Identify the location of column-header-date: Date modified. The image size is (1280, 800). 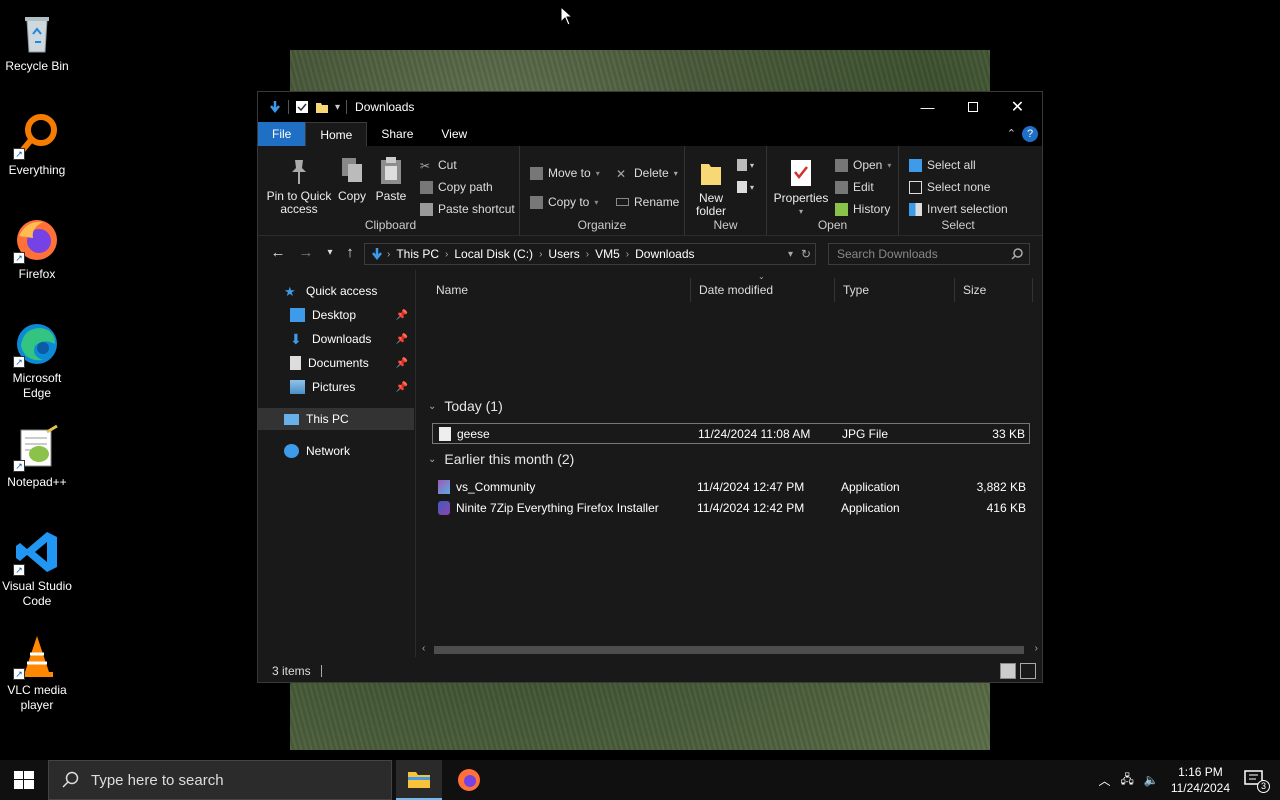
(763, 290).